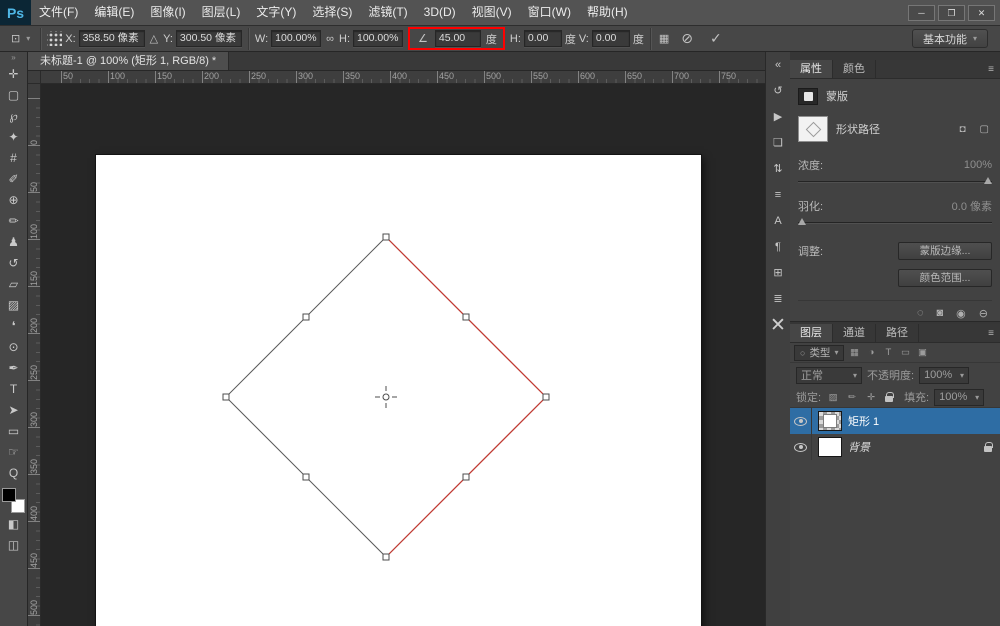 The height and width of the screenshot is (626, 1000). Describe the element at coordinates (14, 346) in the screenshot. I see `dodge-tool-icon: ⊙` at that location.